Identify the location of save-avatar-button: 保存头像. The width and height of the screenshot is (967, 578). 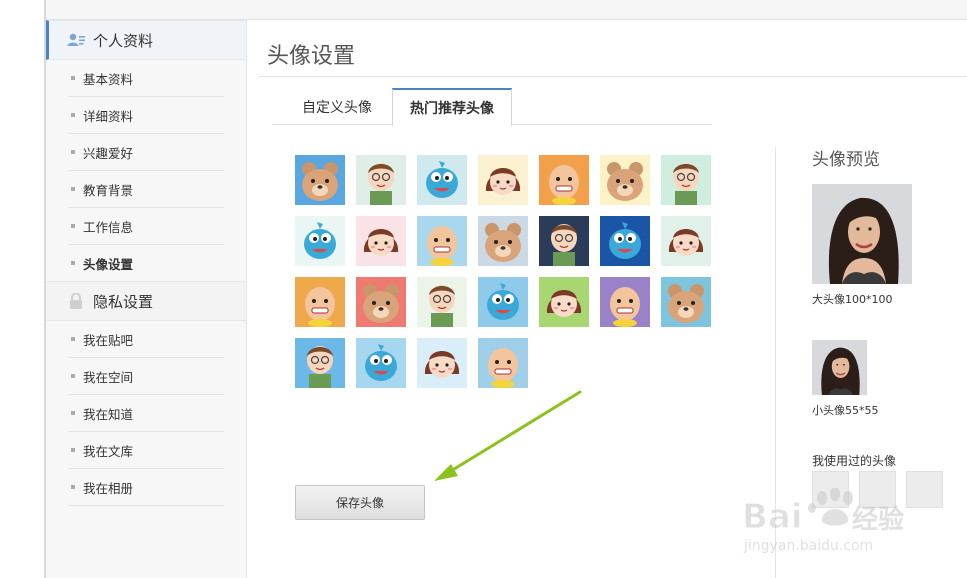
(360, 502).